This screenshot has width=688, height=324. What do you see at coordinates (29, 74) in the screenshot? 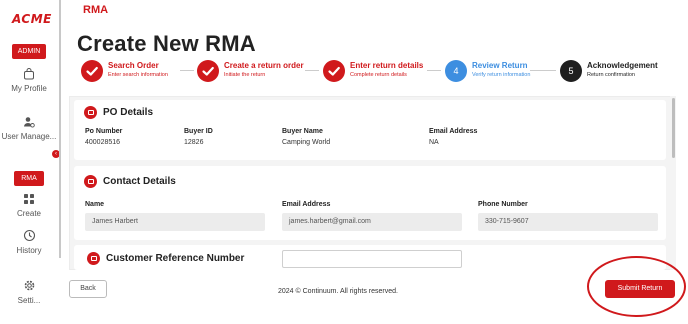
I see `shopping-bag-icon` at bounding box center [29, 74].